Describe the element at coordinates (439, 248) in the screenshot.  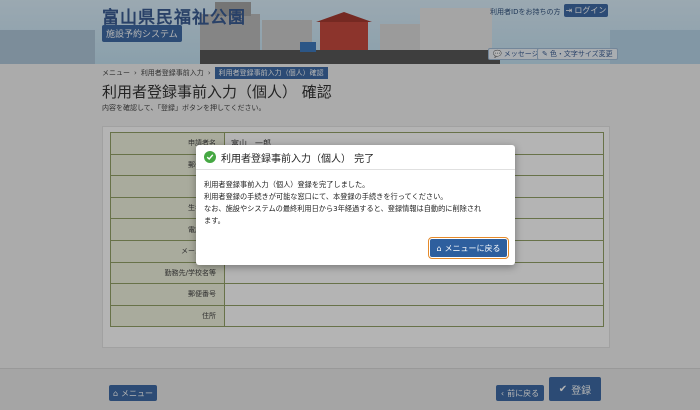
I see `home-icon: ⌂` at that location.